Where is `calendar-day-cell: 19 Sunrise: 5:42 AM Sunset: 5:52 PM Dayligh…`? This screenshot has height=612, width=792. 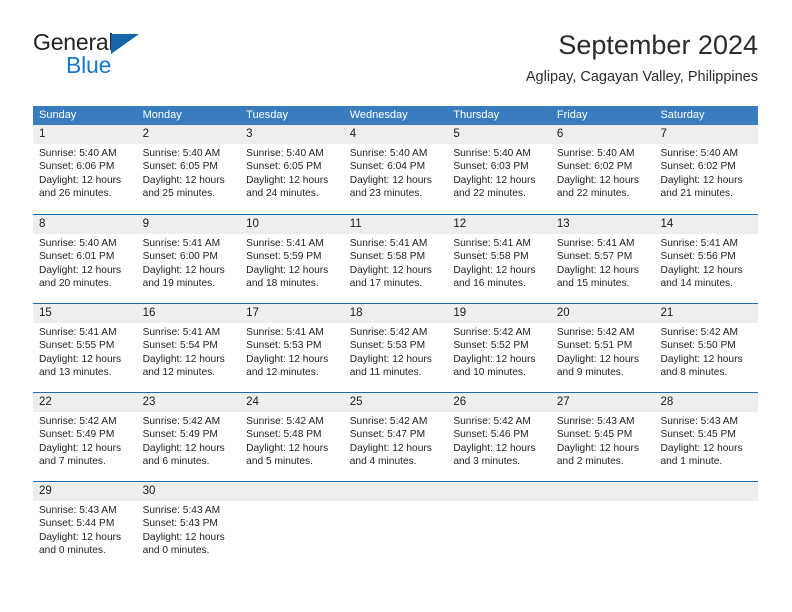
calendar-day-cell: 19 Sunrise: 5:42 AM Sunset: 5:52 PM Dayligh… is located at coordinates (499, 348).